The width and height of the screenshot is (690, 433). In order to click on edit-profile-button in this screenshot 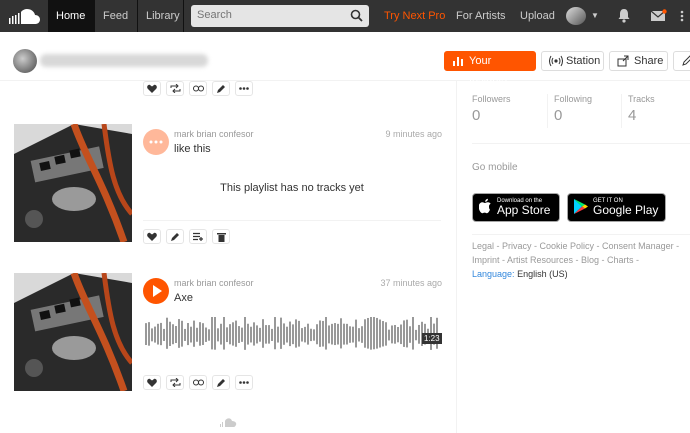, I will do `click(681, 61)`.